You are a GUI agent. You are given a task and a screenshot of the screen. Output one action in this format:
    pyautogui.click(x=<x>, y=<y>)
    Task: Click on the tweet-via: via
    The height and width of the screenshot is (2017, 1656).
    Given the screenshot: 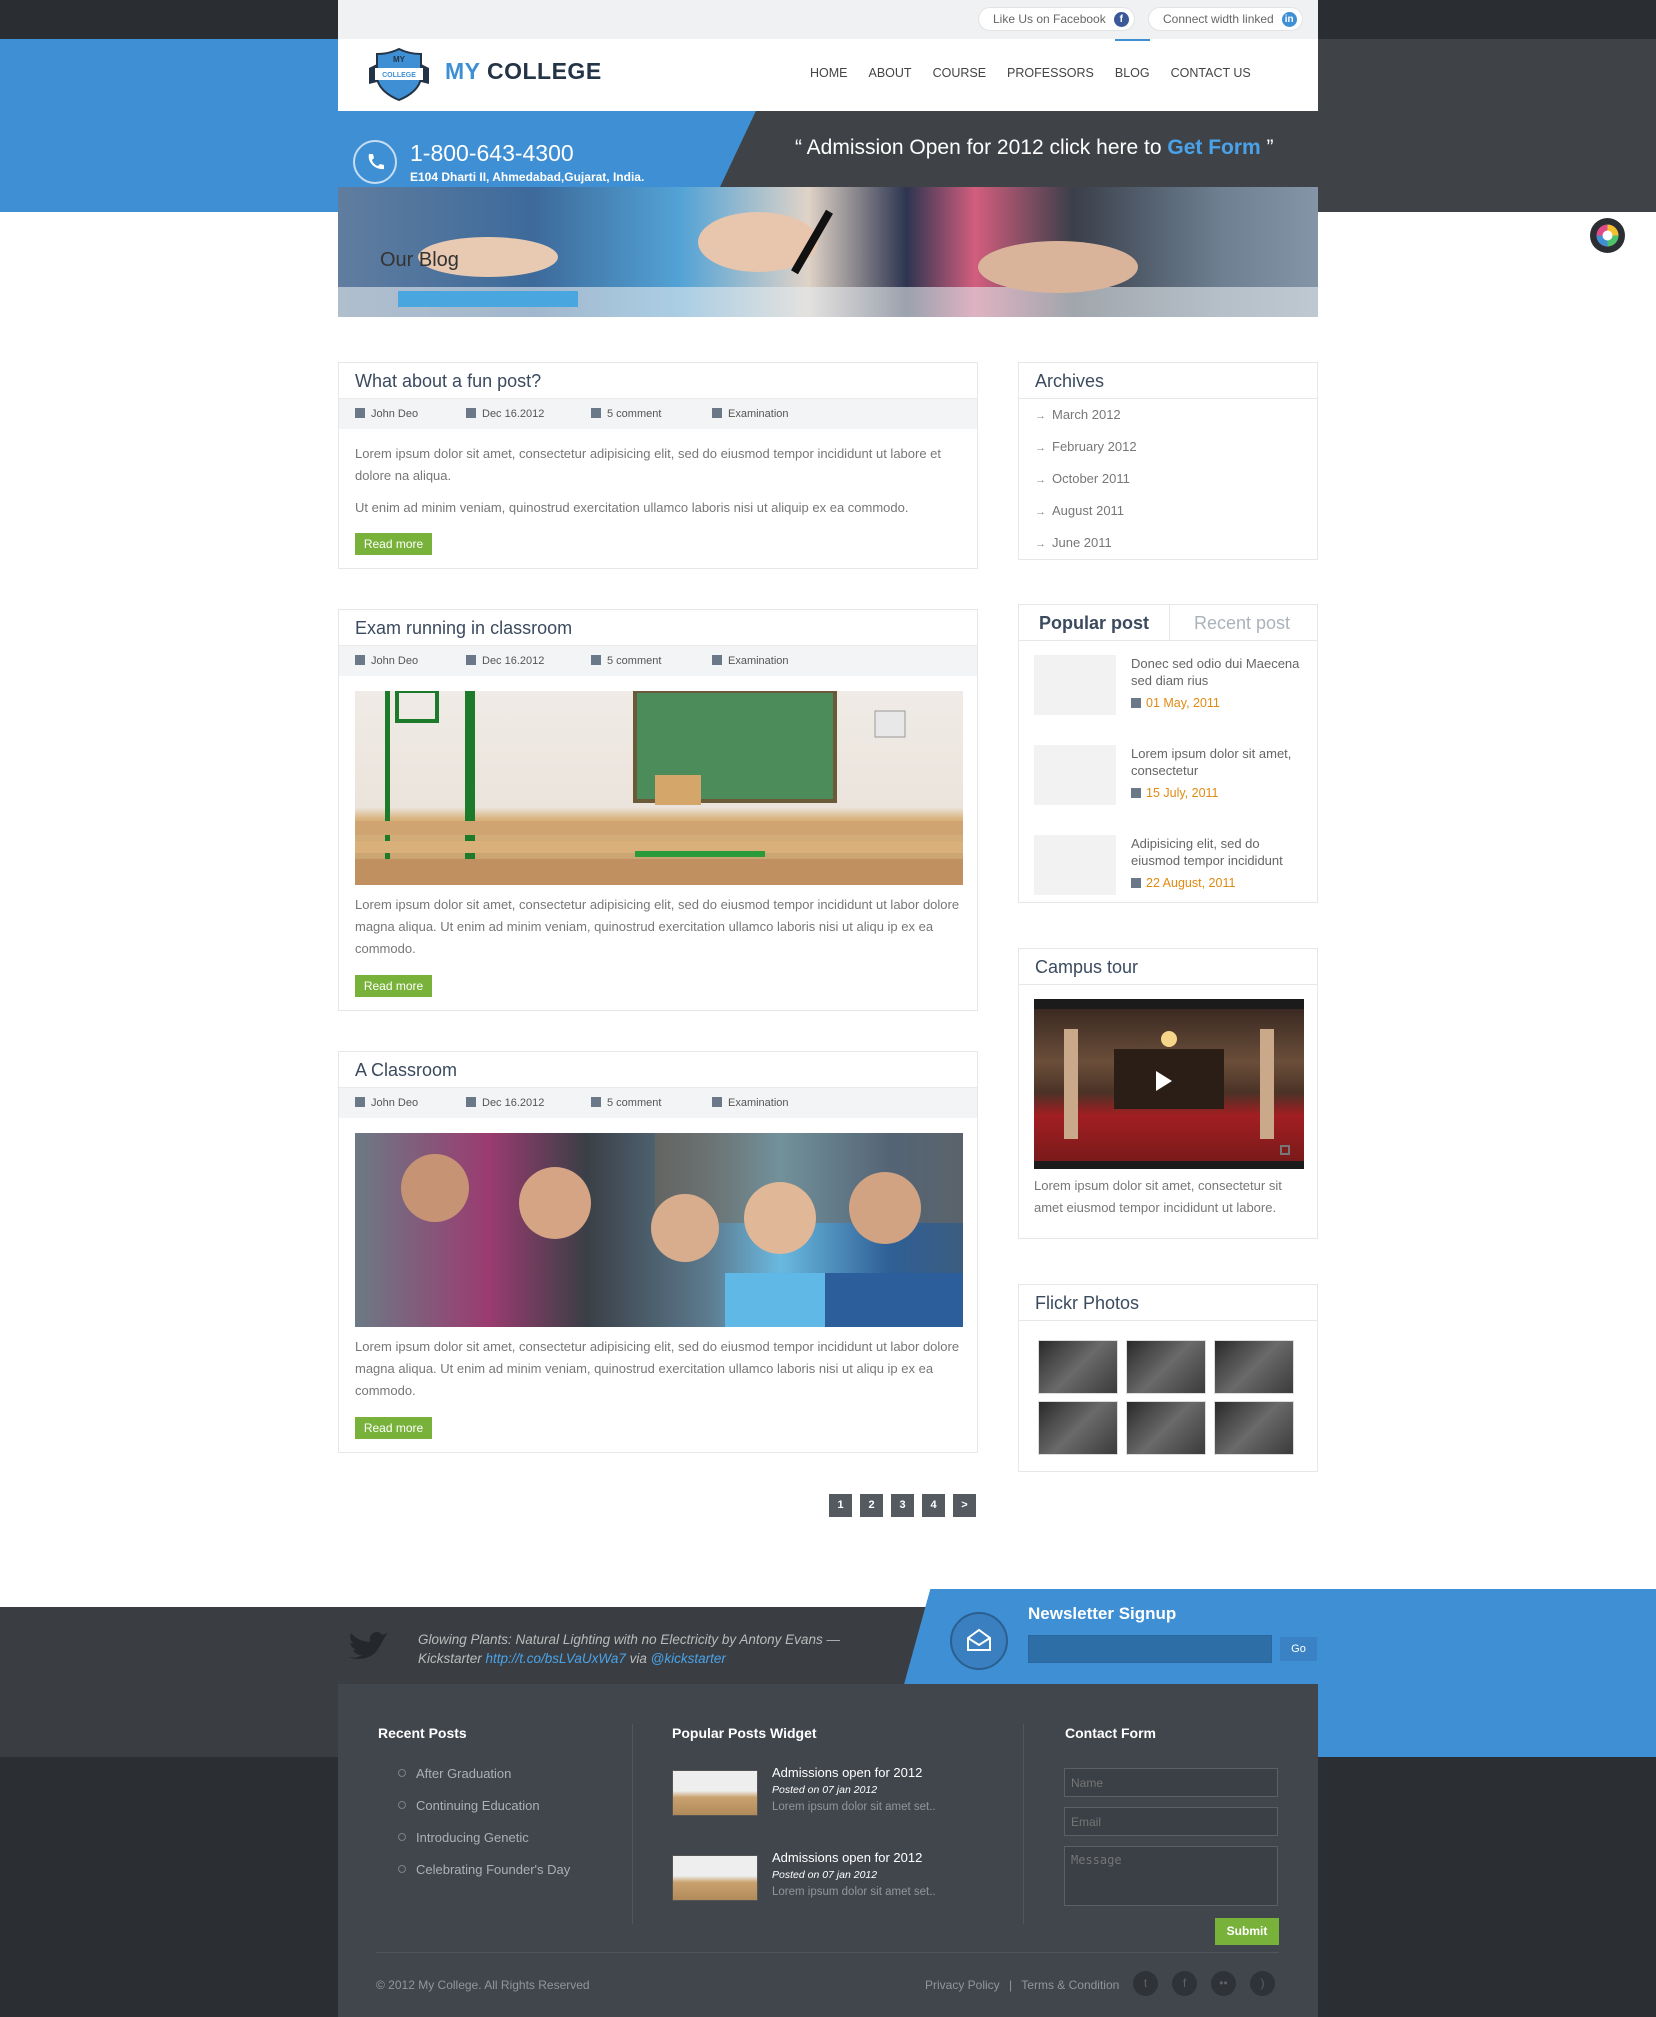 What is the action you would take?
    pyautogui.click(x=638, y=1658)
    